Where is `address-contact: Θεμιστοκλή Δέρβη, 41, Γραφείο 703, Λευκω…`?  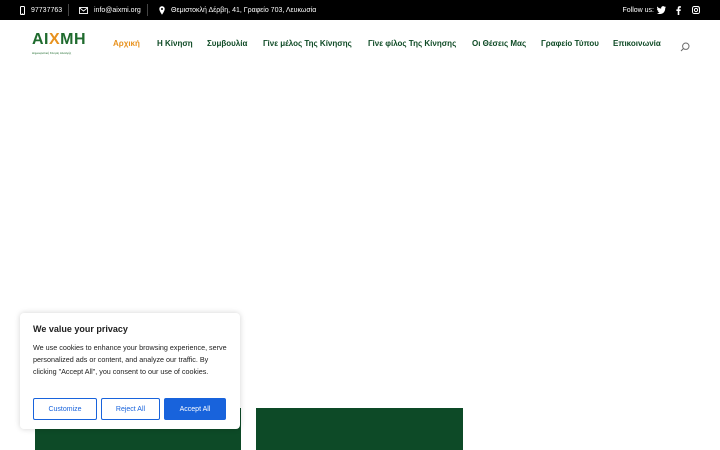 address-contact: Θεμιστοκλή Δέρβη, 41, Γραφείο 703, Λευκω… is located at coordinates (237, 10).